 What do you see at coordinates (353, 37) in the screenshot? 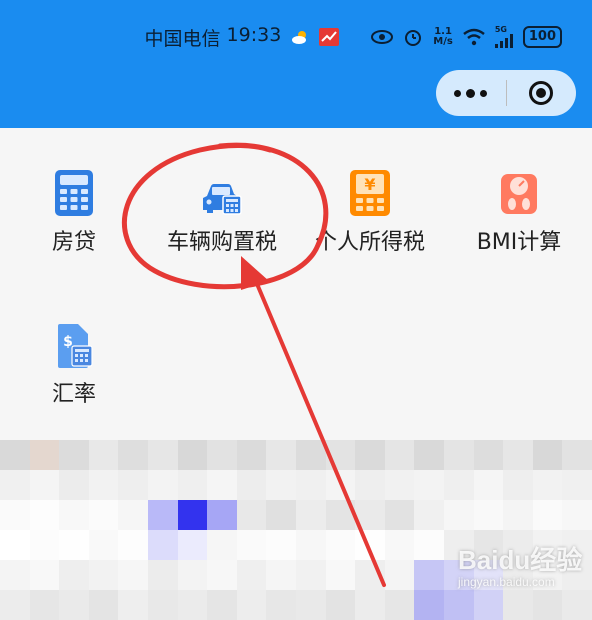
I see `status-bar: 中国电信 19:33 1.1 M/s 5G 100` at bounding box center [353, 37].